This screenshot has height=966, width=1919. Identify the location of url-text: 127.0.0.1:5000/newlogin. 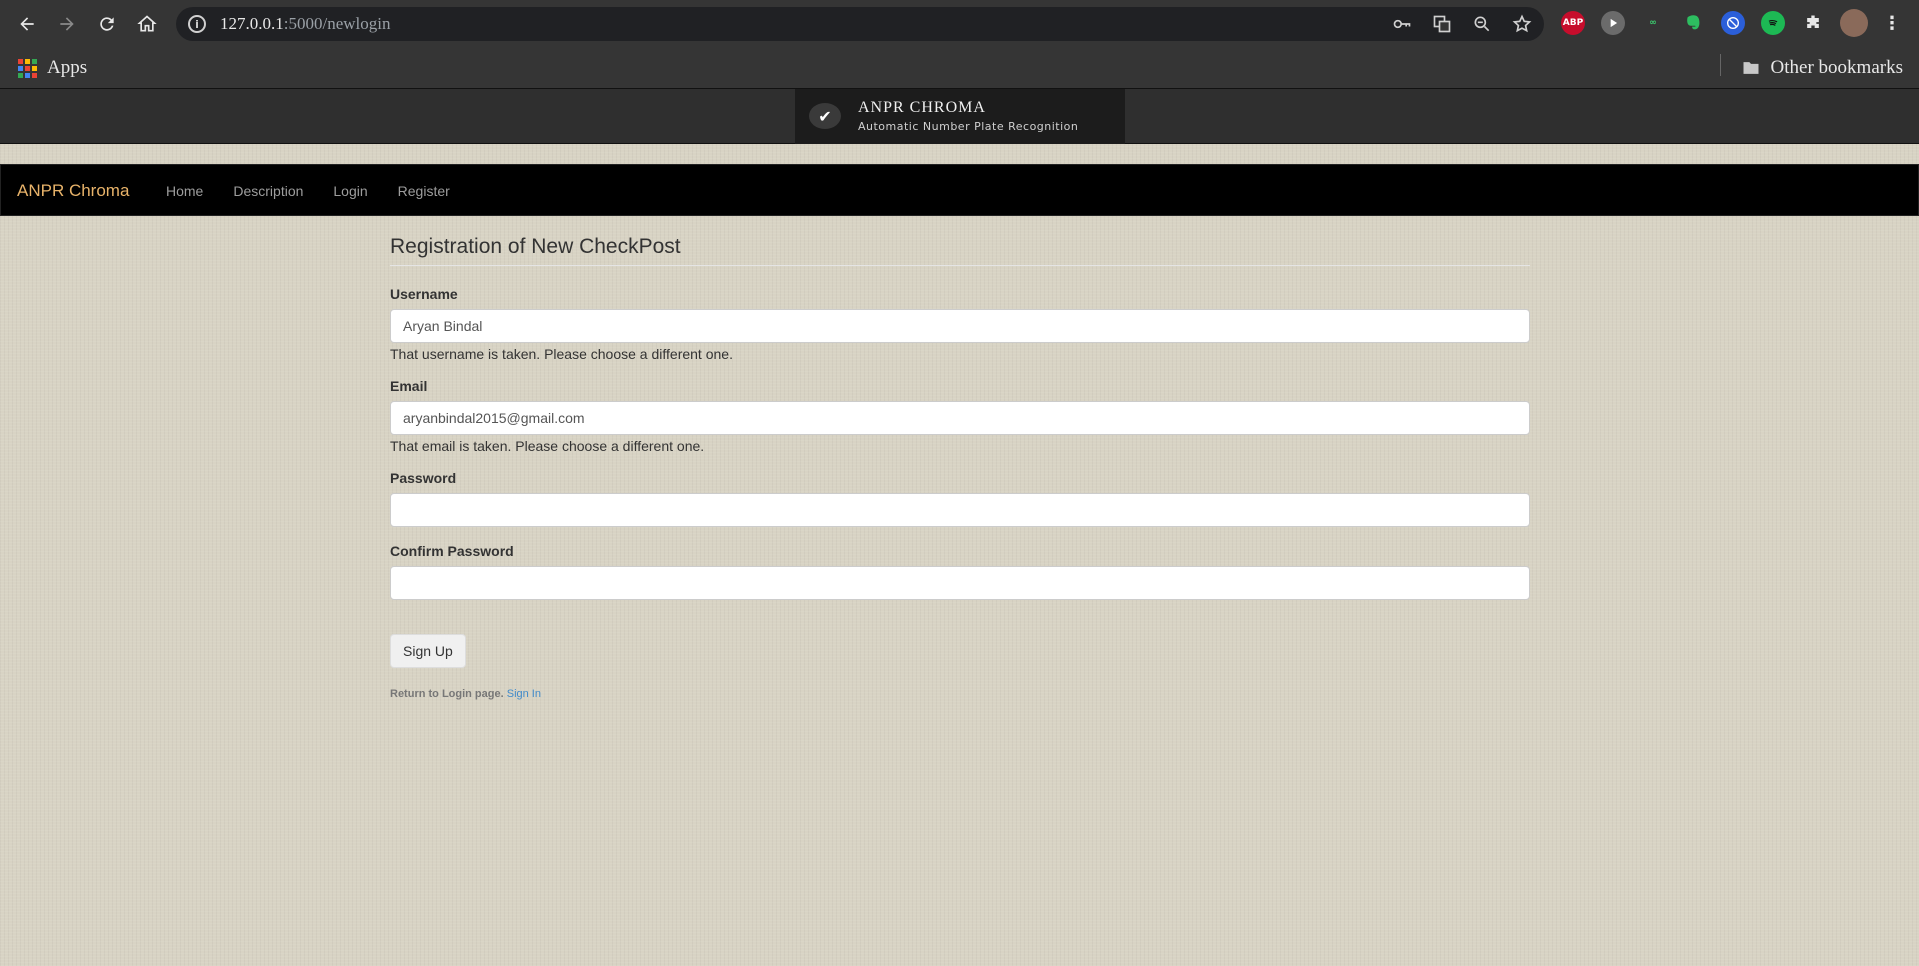
(305, 24).